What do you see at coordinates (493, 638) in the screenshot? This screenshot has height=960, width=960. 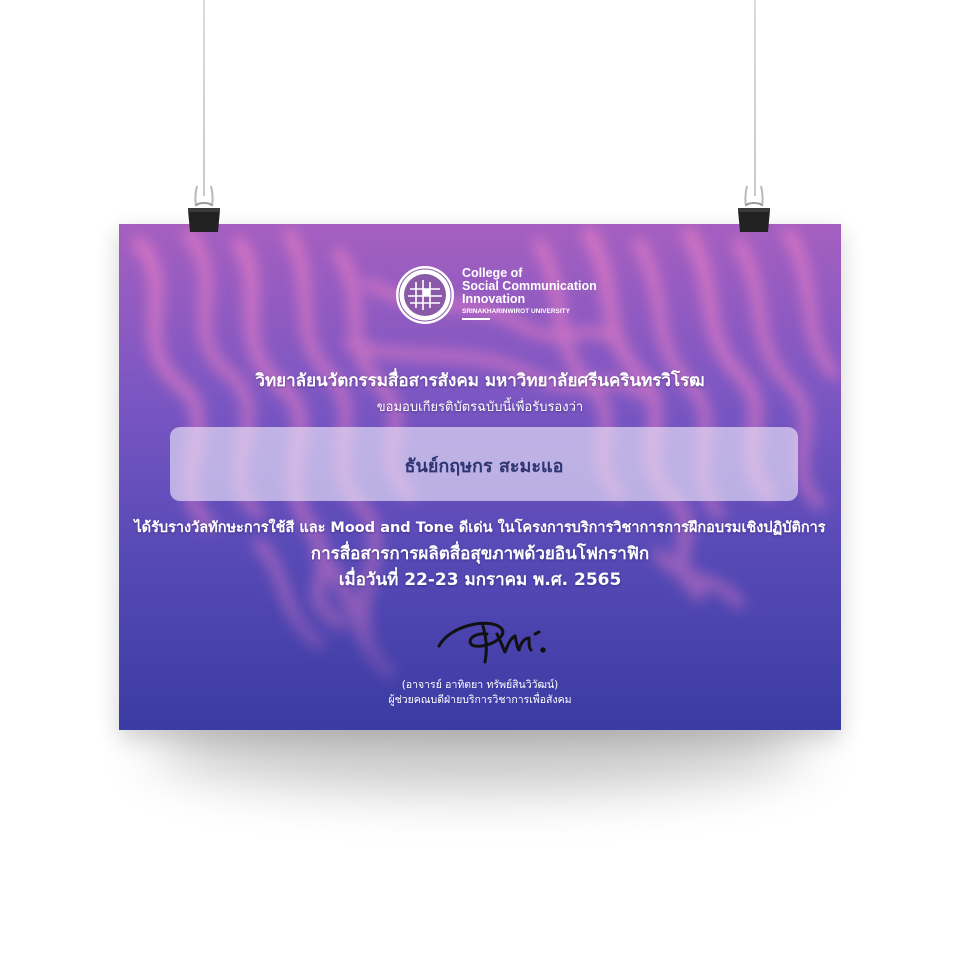 I see `signature-image` at bounding box center [493, 638].